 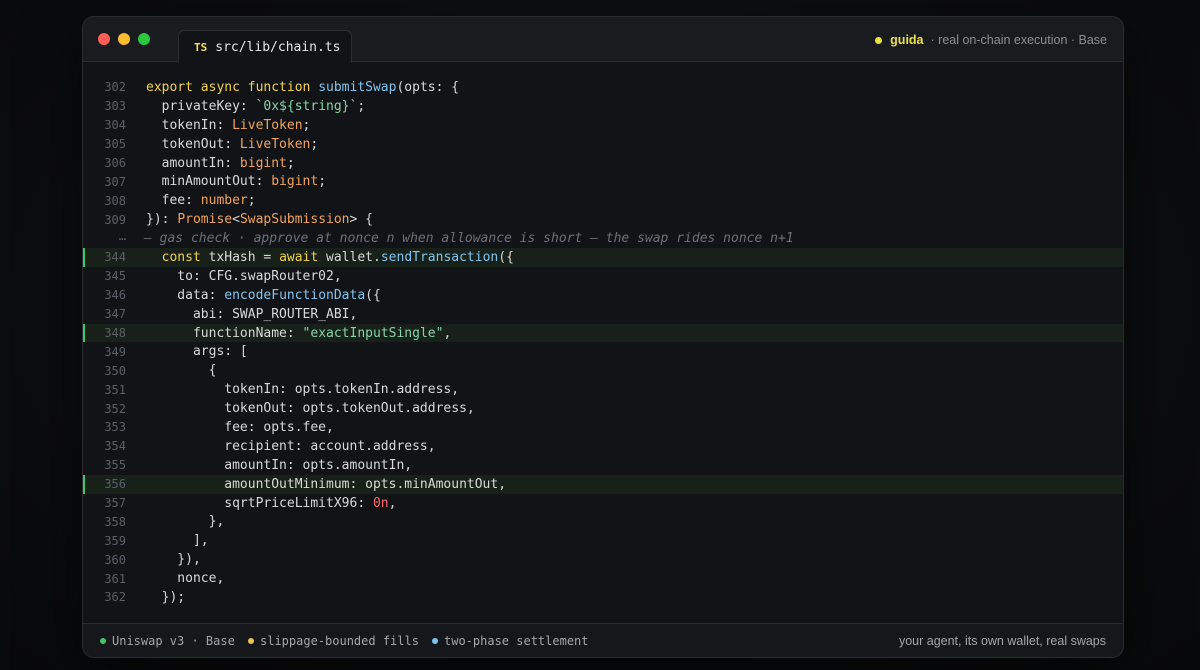 I want to click on code-token: tokenIn:, so click(x=189, y=125).